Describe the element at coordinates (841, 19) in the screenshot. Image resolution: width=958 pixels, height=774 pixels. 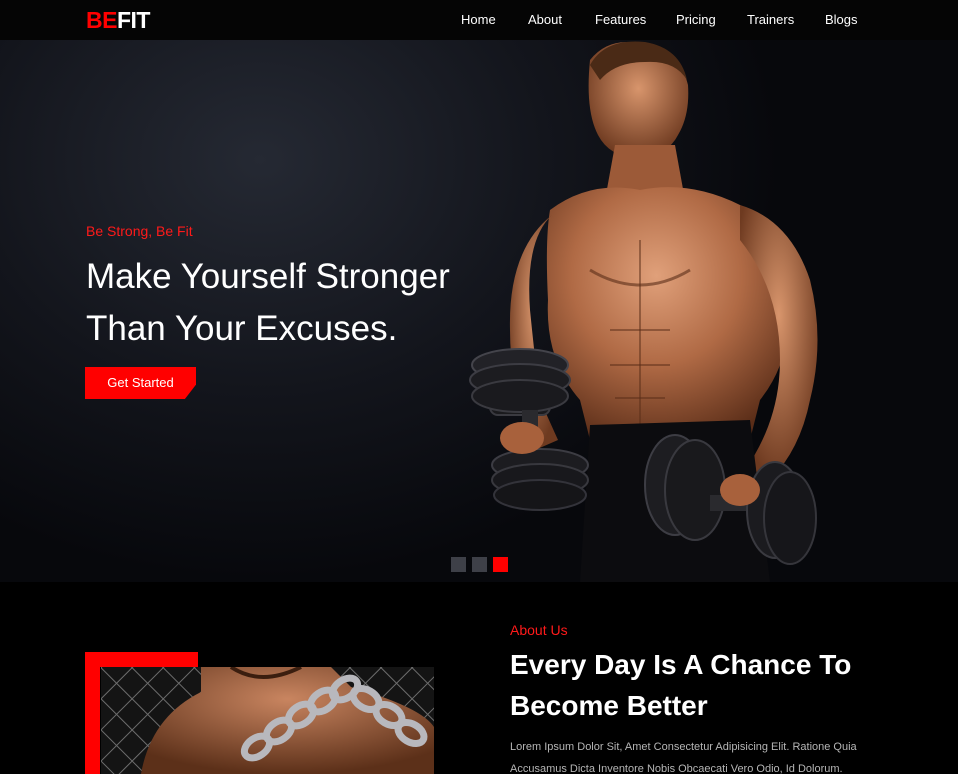
I see `nav-item-blogs: Blogs` at that location.